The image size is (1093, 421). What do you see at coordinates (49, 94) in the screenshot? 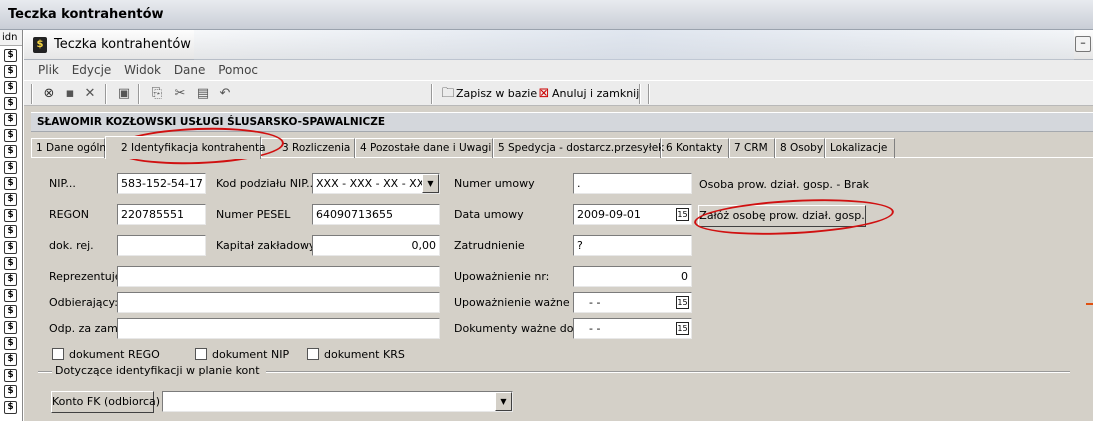
I see `find-icon: ⊗` at bounding box center [49, 94].